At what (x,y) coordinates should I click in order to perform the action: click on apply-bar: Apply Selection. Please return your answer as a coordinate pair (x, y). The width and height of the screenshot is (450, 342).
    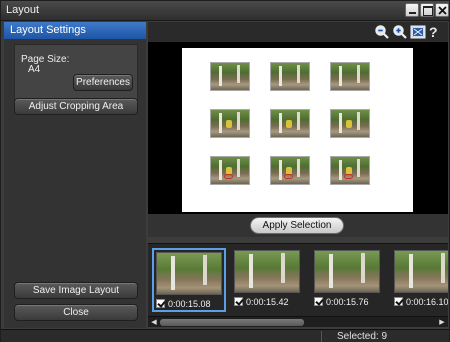
    Looking at the image, I should click on (298, 225).